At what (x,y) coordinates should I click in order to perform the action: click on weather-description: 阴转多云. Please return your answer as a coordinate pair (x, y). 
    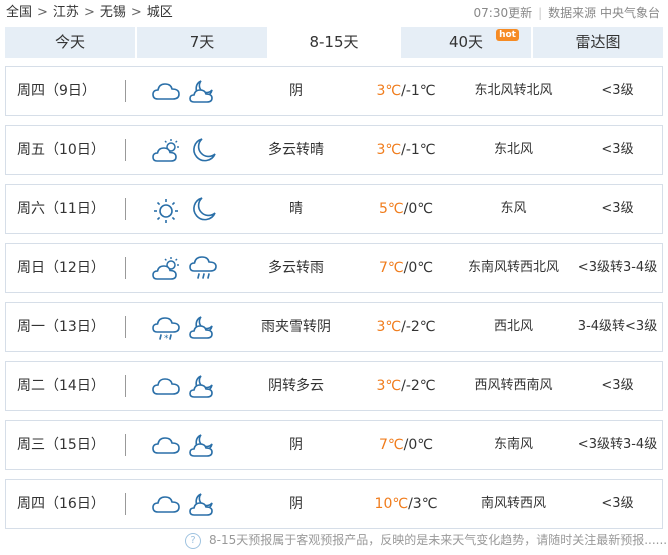
    Looking at the image, I should click on (296, 386).